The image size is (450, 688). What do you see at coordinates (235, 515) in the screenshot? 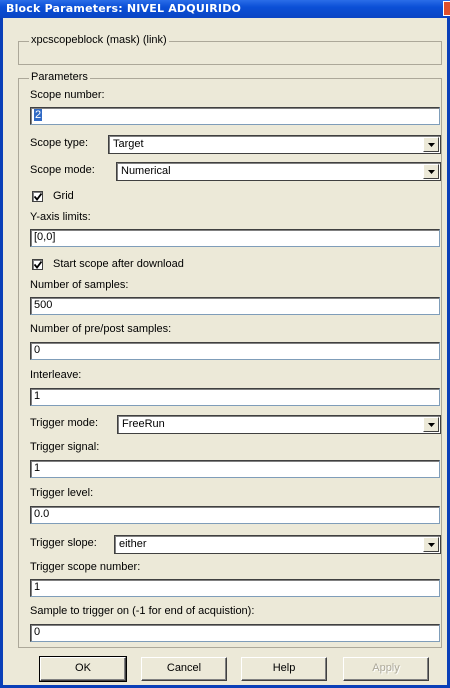
I see `trigger-level-input: 0.0` at bounding box center [235, 515].